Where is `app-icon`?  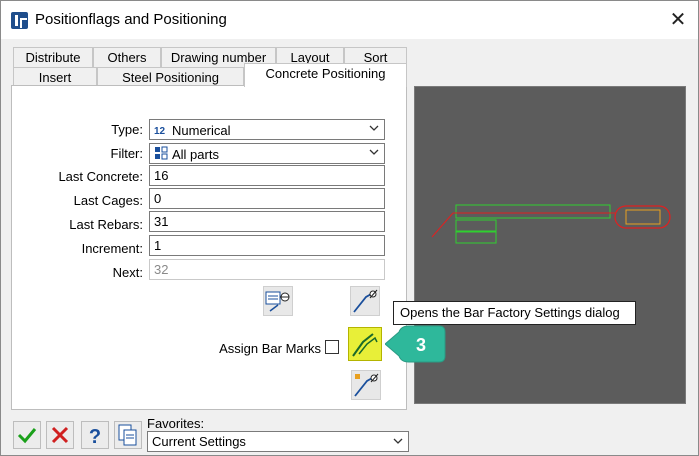 app-icon is located at coordinates (19, 20).